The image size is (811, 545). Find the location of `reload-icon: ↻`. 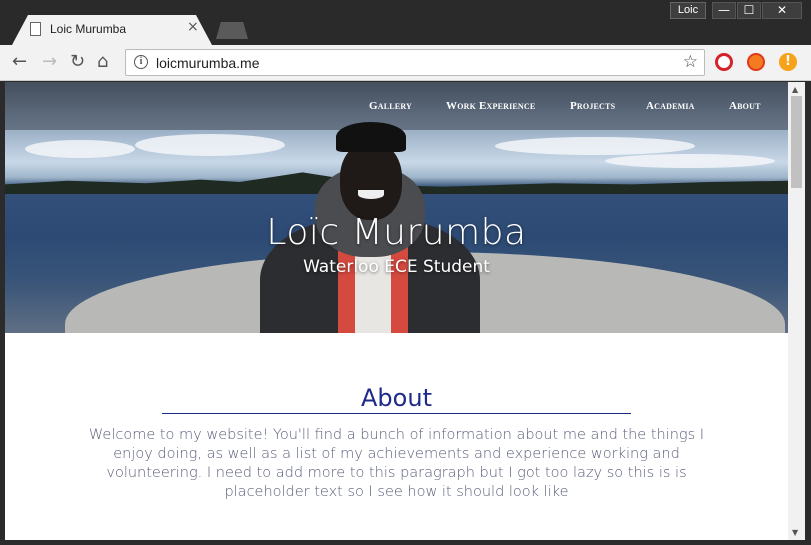

reload-icon: ↻ is located at coordinates (77, 62).